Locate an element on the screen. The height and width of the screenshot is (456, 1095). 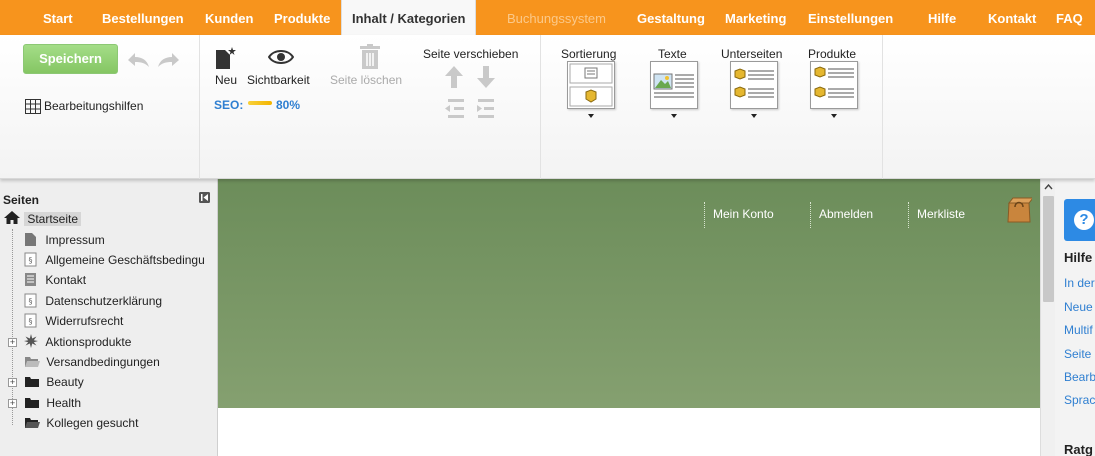
help-link: Neue is located at coordinates (1078, 307).